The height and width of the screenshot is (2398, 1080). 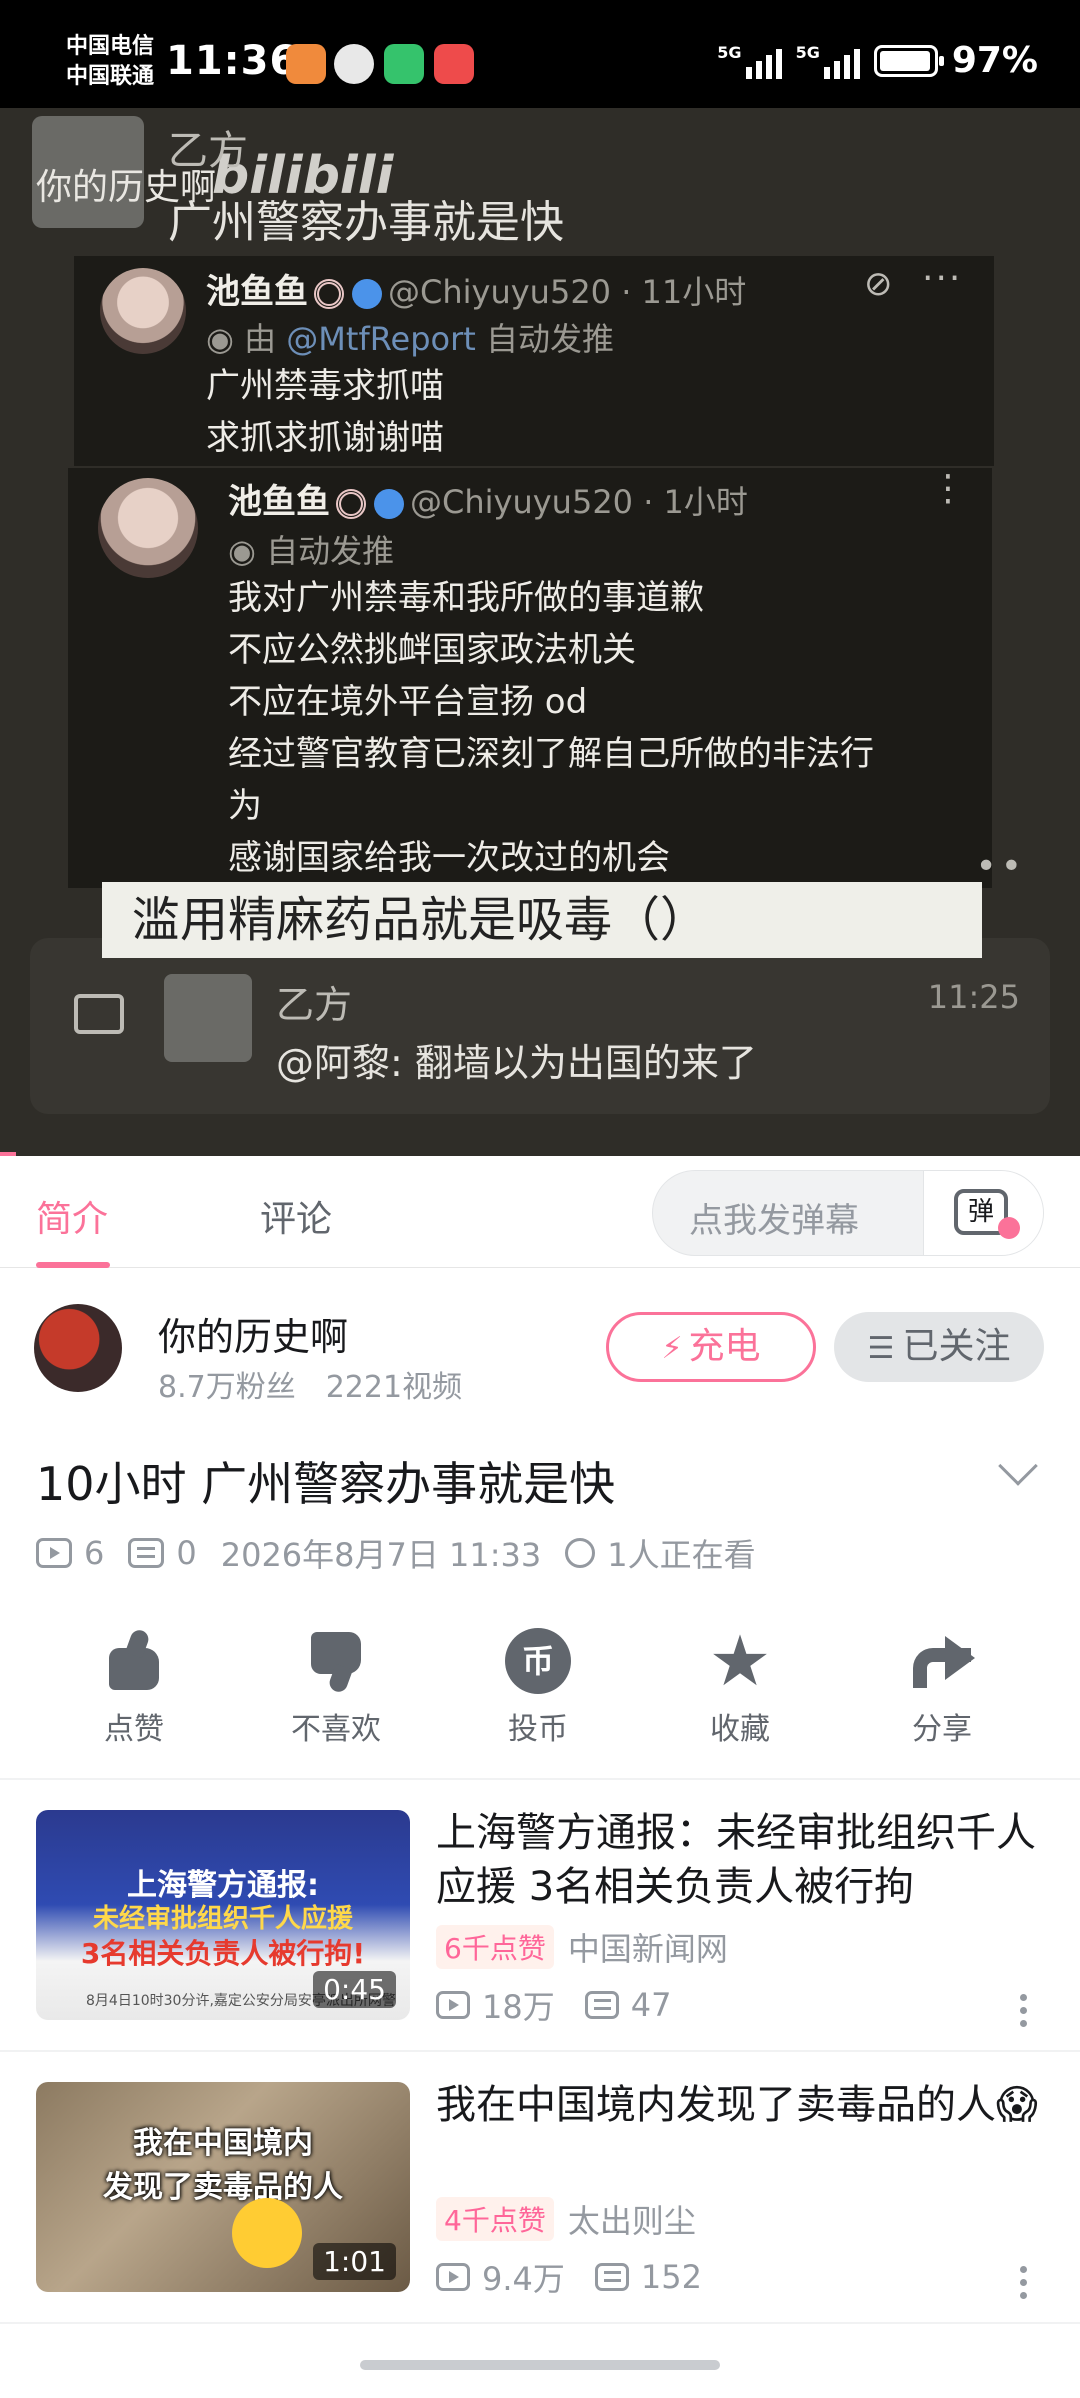 I want to click on video-thumbnail: 我在中国境内 发现了卖毒品的人 1:01, so click(x=223, y=2187).